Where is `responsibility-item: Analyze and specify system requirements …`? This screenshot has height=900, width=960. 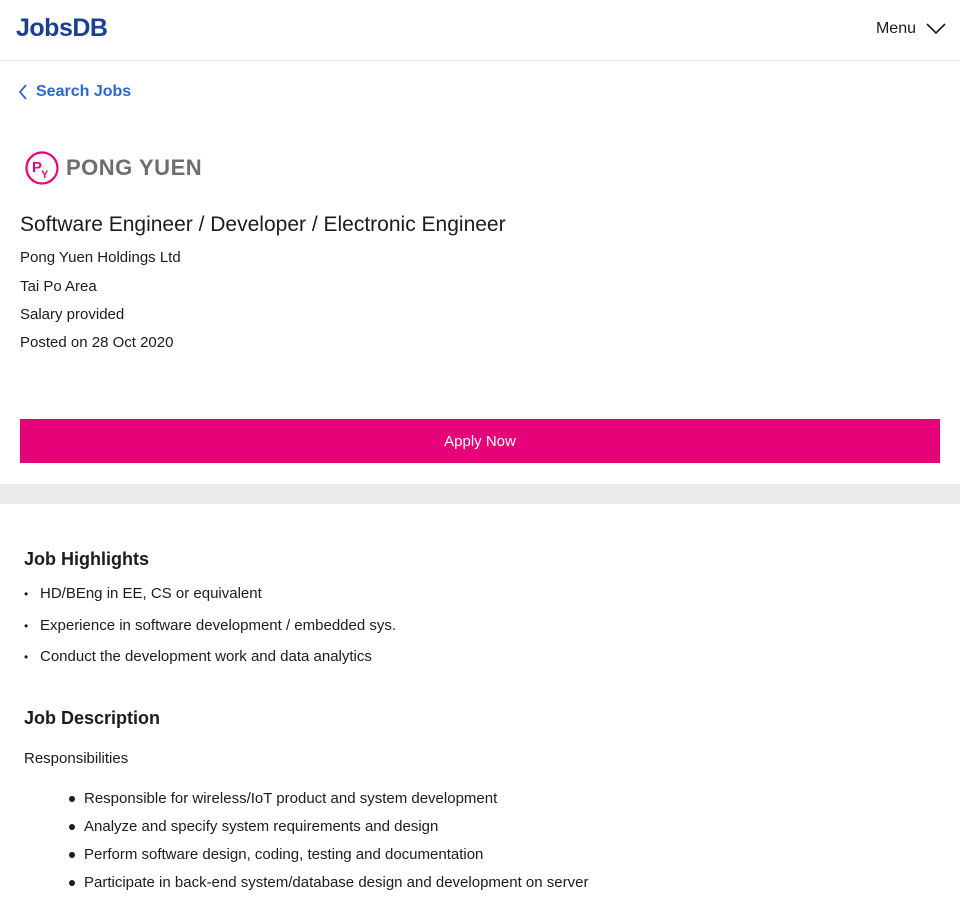
responsibility-item: Analyze and specify system requirements … is located at coordinates (328, 827).